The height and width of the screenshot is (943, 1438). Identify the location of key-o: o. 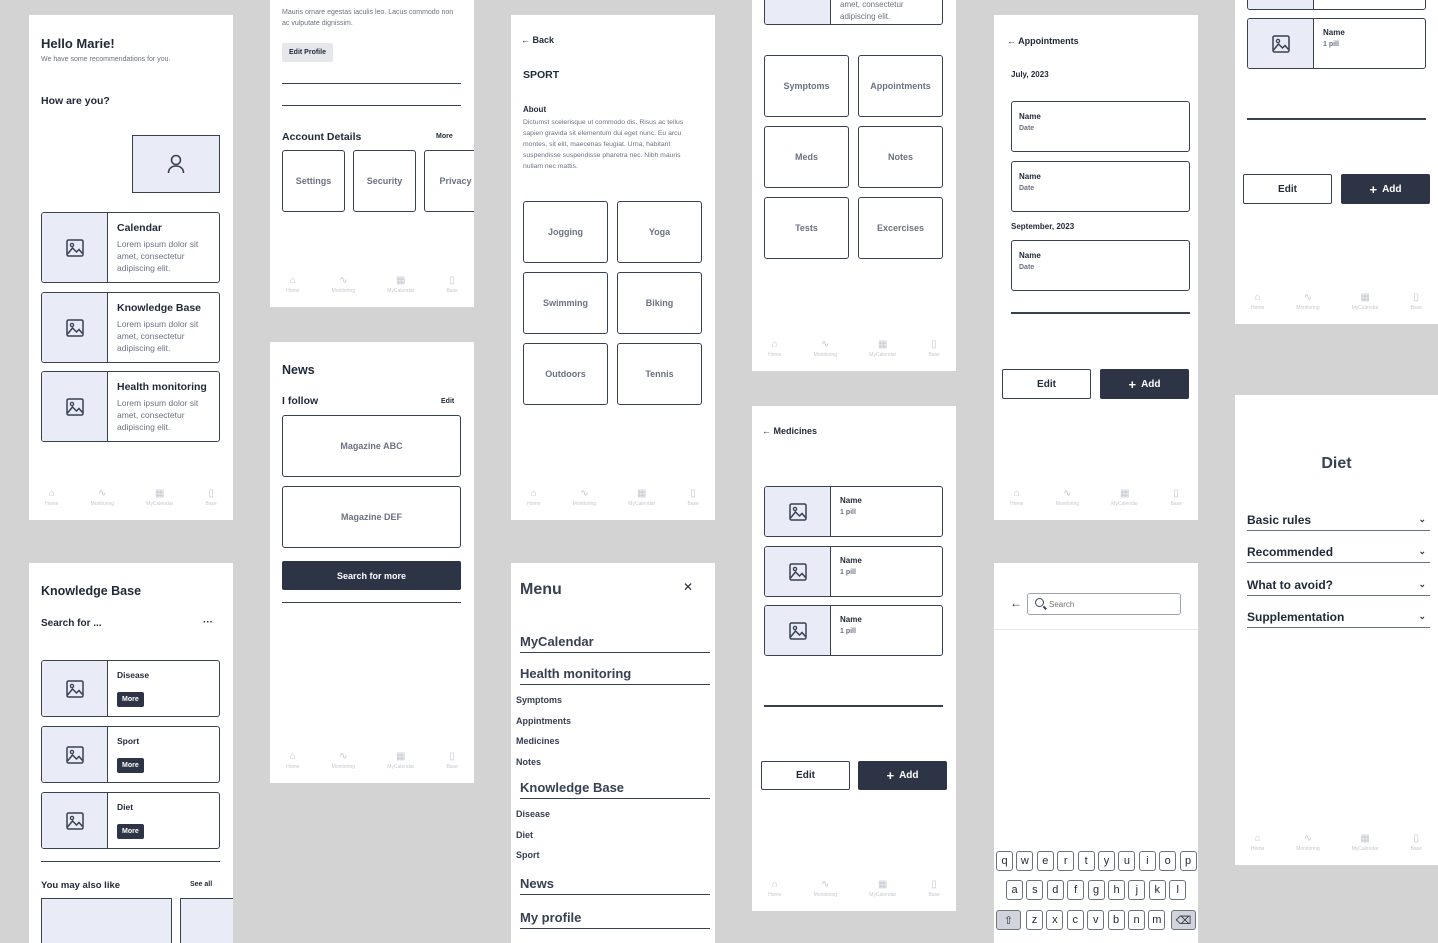
(1168, 861).